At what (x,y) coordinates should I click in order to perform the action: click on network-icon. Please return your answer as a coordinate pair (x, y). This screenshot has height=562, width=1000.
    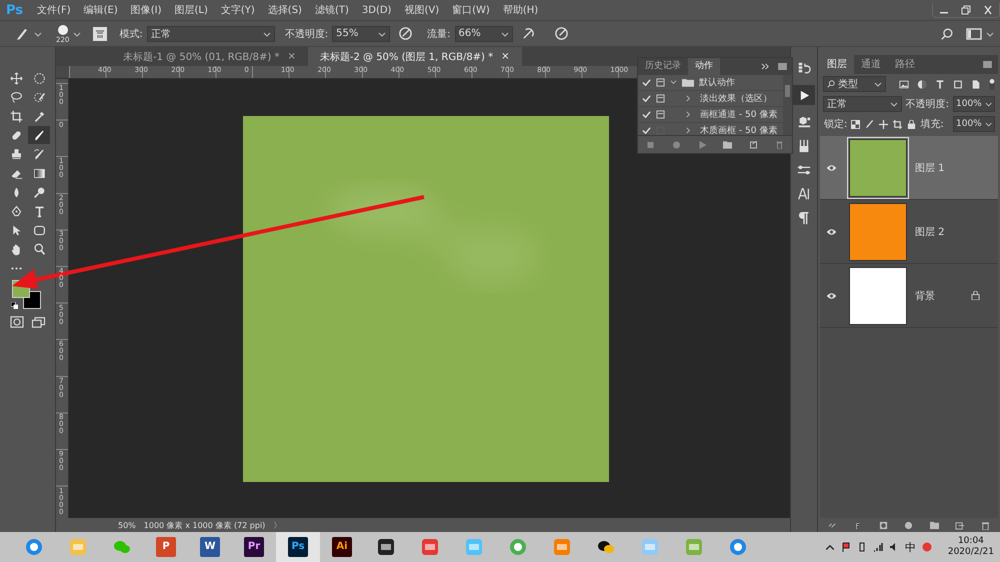
    Looking at the image, I should click on (877, 547).